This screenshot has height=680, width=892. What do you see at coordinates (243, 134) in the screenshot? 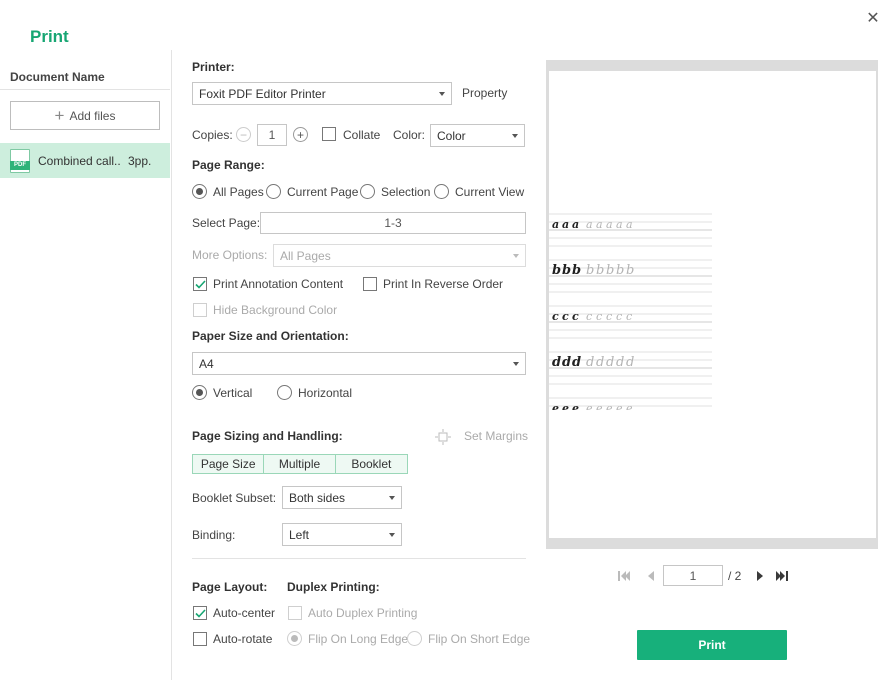
I see `minus-icon: −` at bounding box center [243, 134].